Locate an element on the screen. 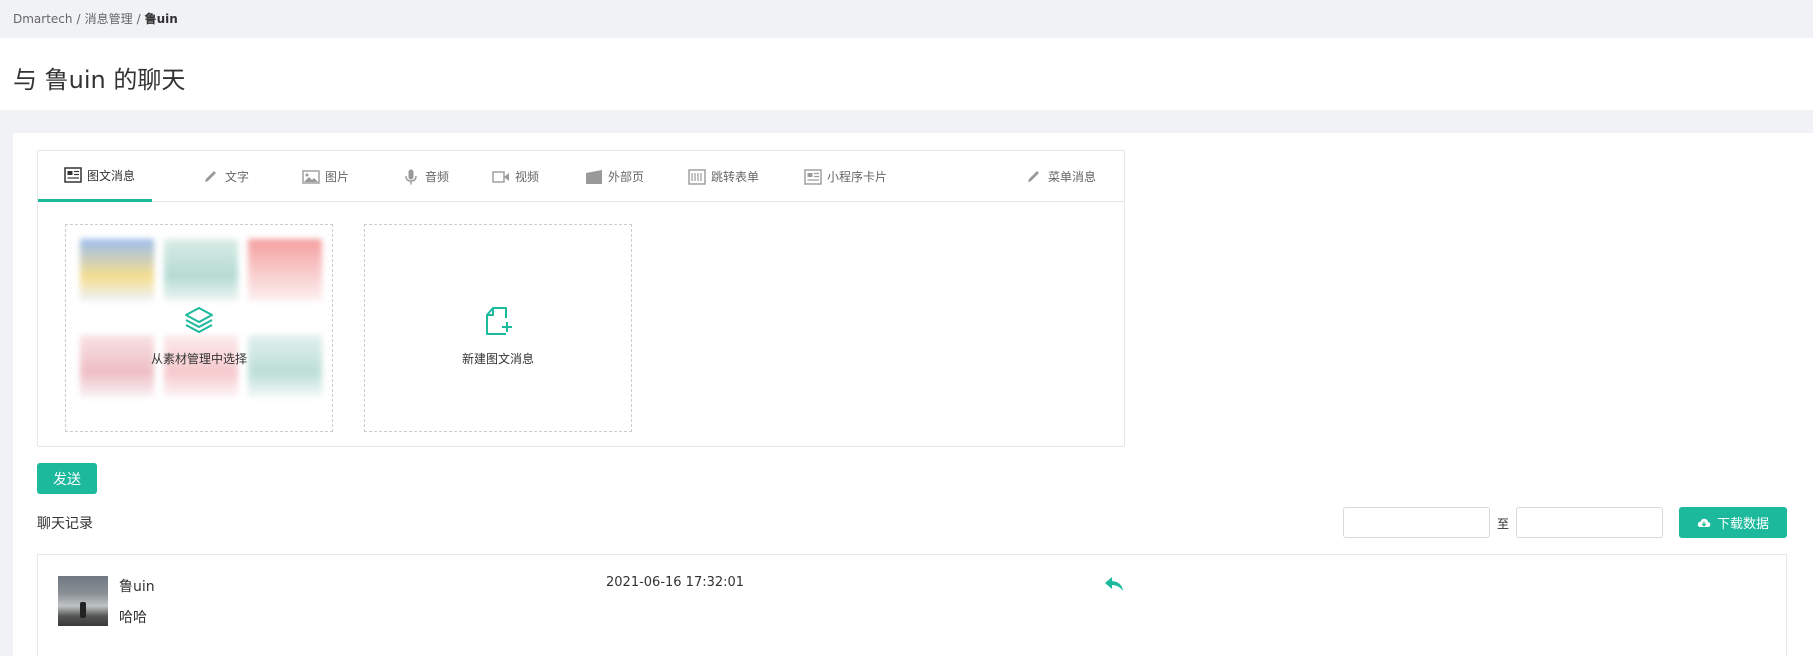 This screenshot has height=656, width=1813. reply-icon is located at coordinates (1114, 584).